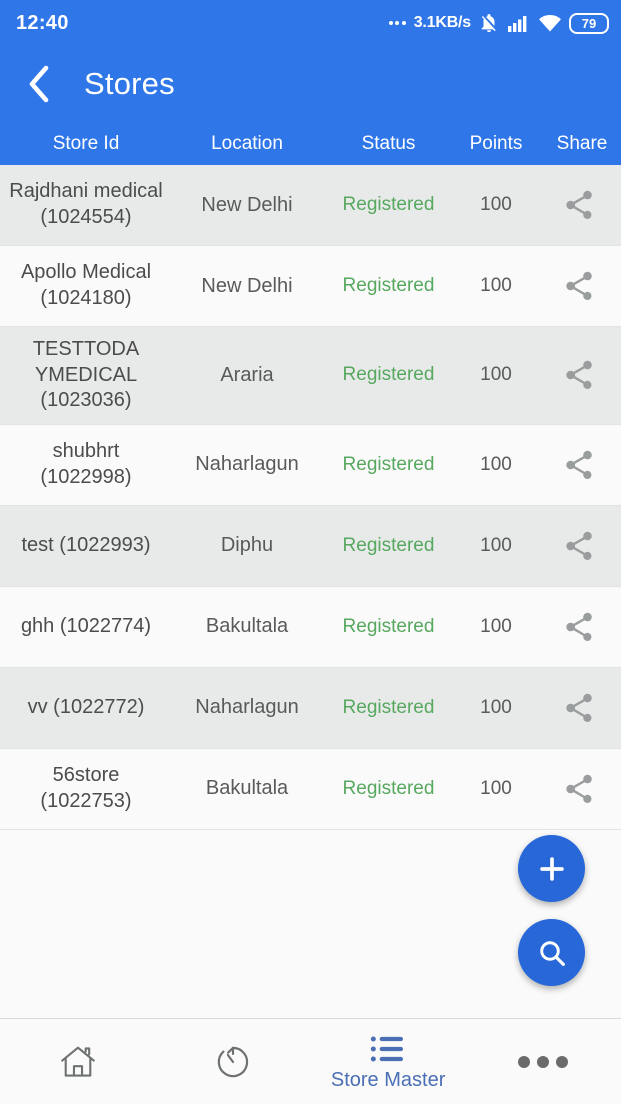 Image resolution: width=621 pixels, height=1104 pixels. I want to click on wifi-icon, so click(550, 23).